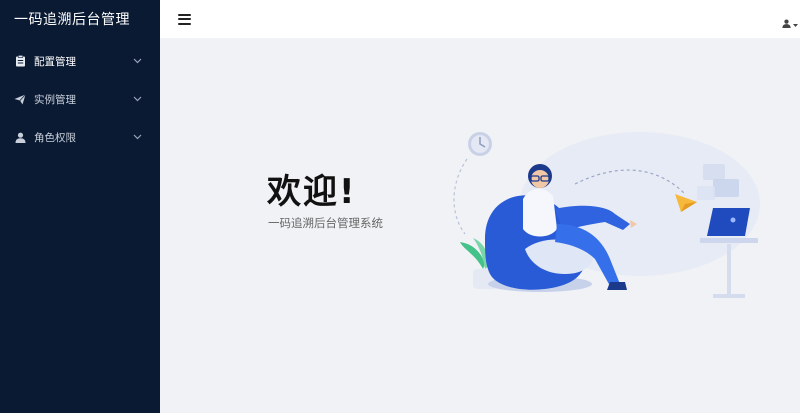 Image resolution: width=800 pixels, height=413 pixels. I want to click on user-menu, so click(790, 22).